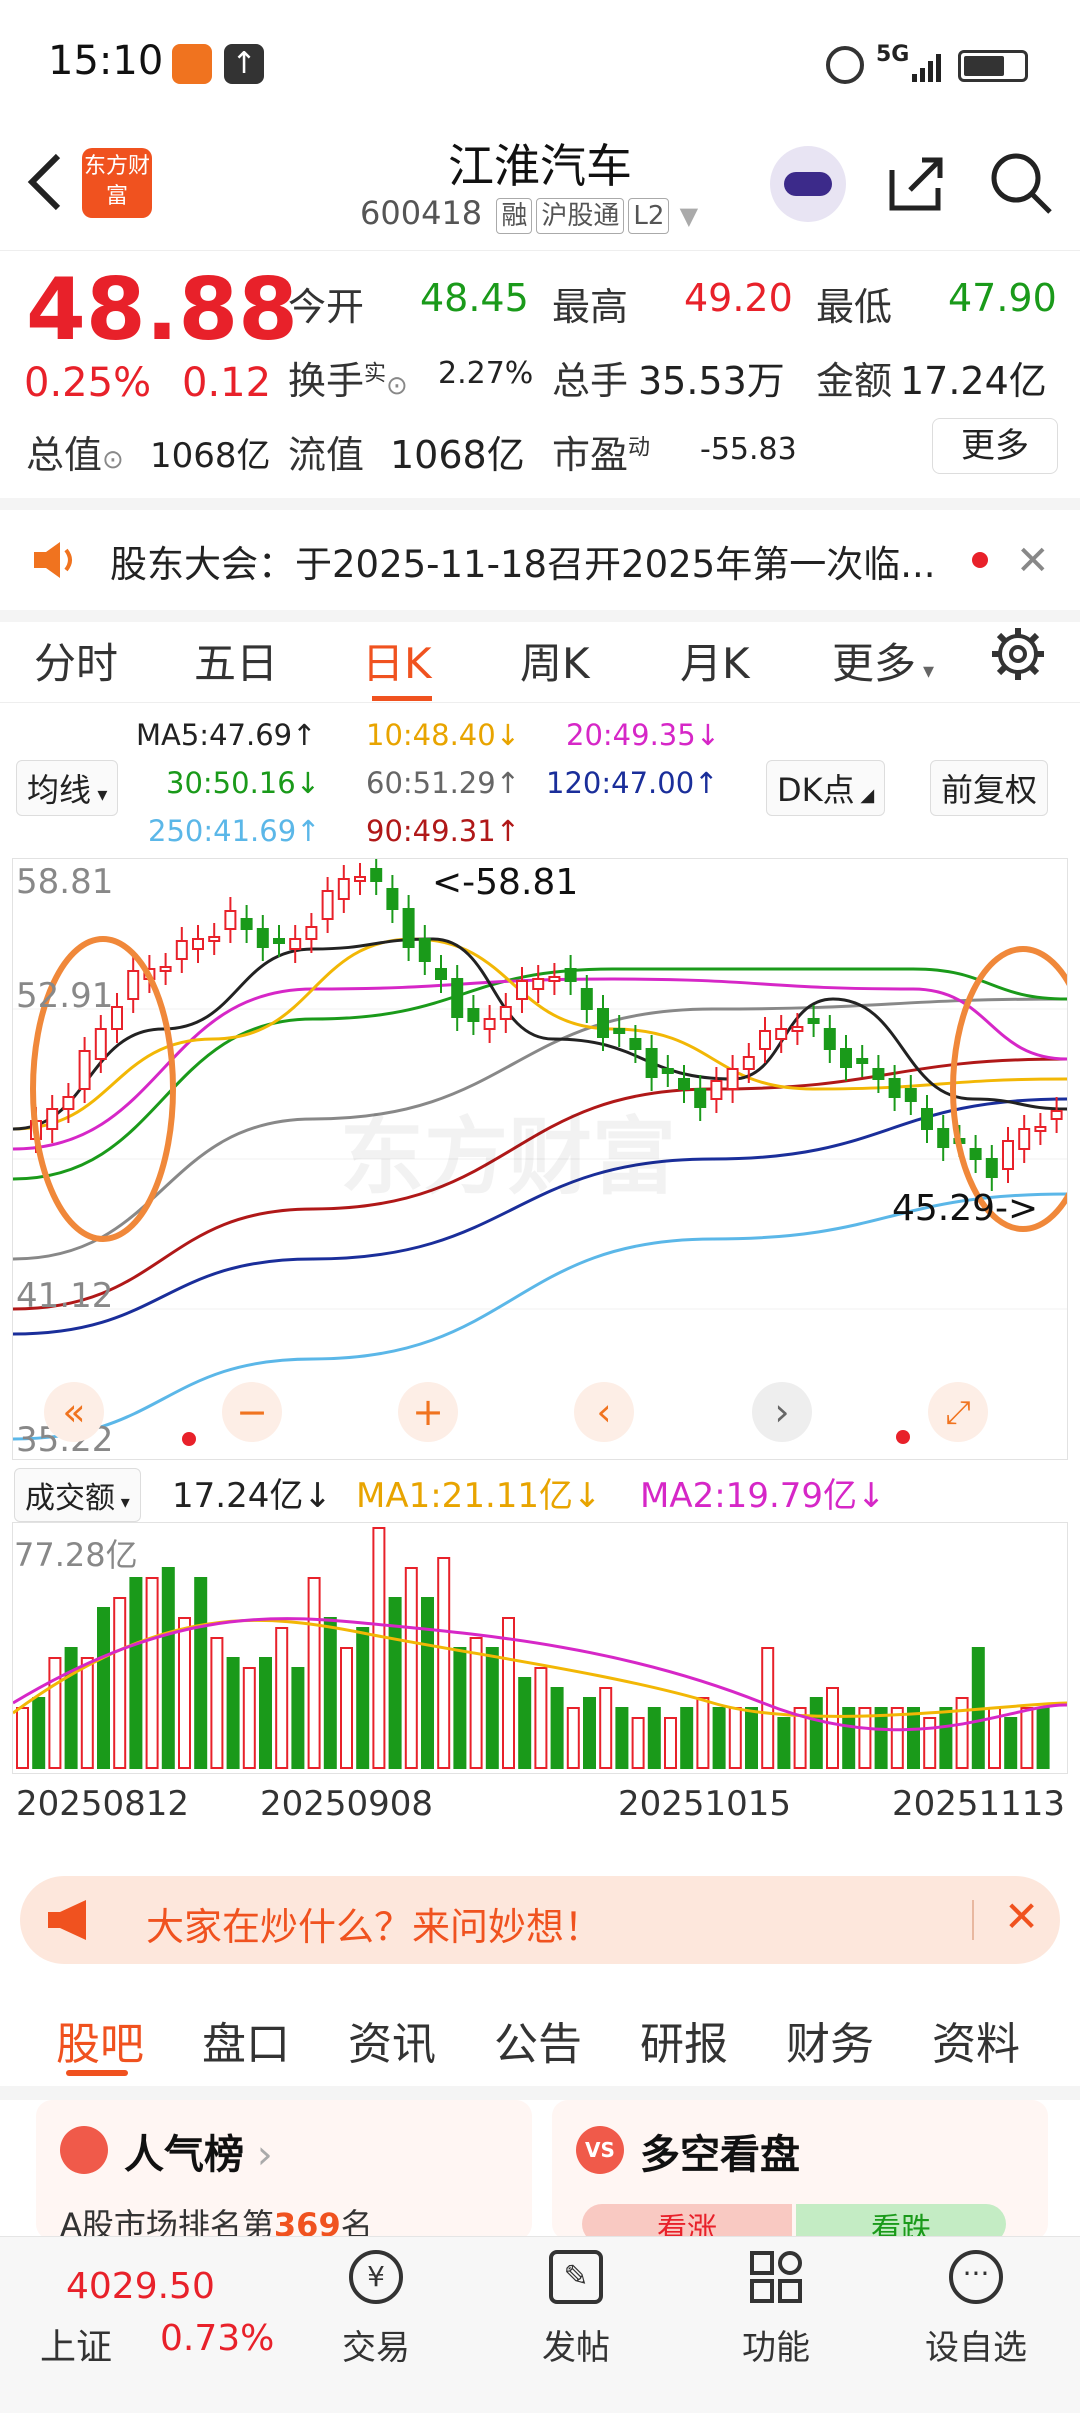 The image size is (1080, 2413). I want to click on subtab-reports: 研报, so click(684, 2040).